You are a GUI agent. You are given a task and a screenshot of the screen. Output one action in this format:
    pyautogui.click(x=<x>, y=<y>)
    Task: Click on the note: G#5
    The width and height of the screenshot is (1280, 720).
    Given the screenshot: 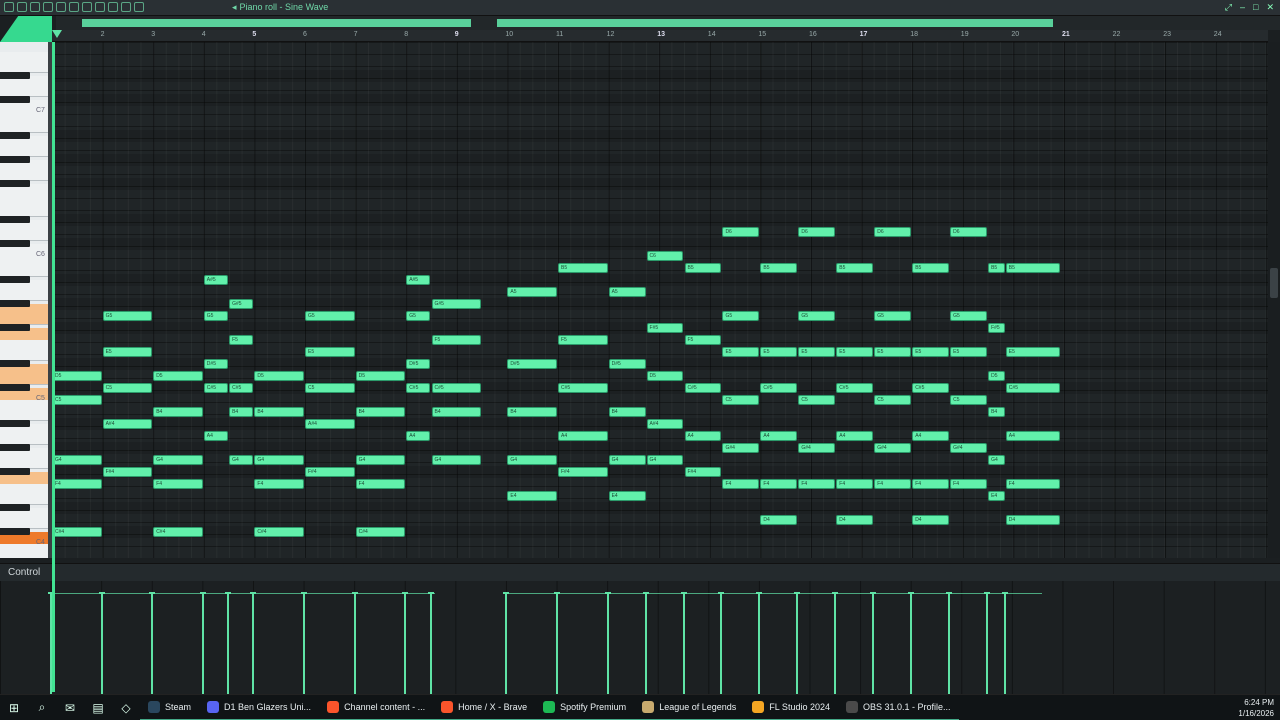 What is the action you would take?
    pyautogui.click(x=241, y=304)
    